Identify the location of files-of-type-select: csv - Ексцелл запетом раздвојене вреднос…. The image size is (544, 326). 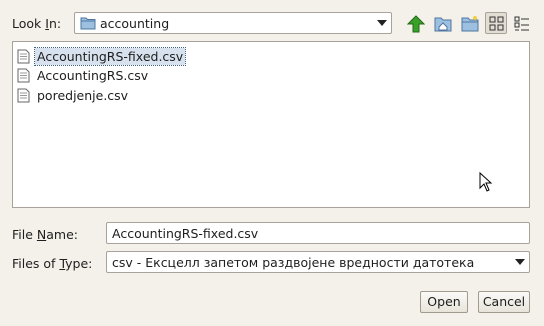
(318, 262).